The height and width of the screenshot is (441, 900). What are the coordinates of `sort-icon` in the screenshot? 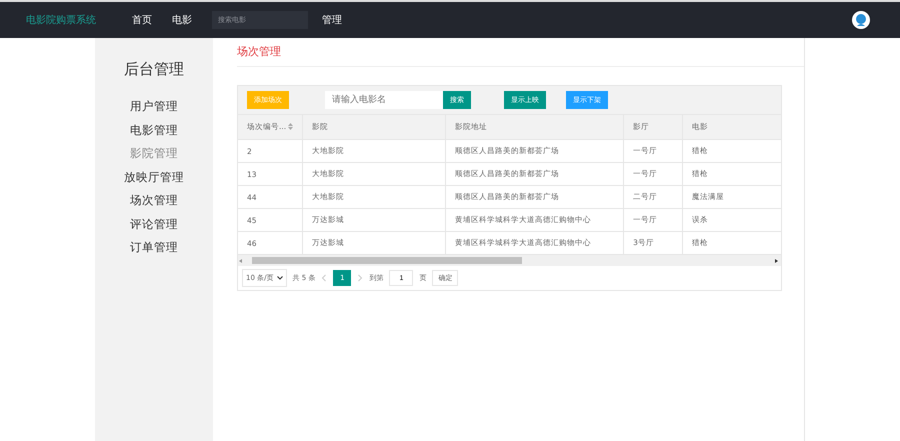 It's located at (291, 126).